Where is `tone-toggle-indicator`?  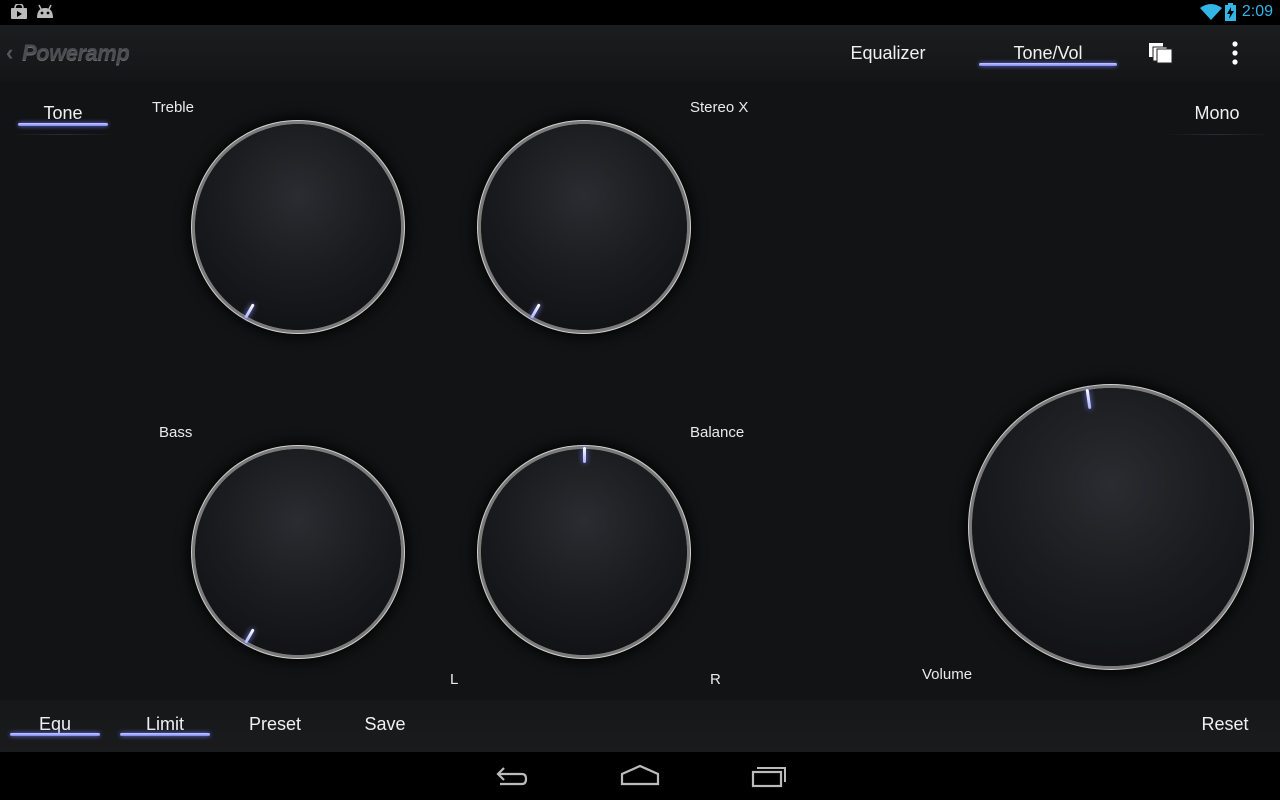
tone-toggle-indicator is located at coordinates (63, 124).